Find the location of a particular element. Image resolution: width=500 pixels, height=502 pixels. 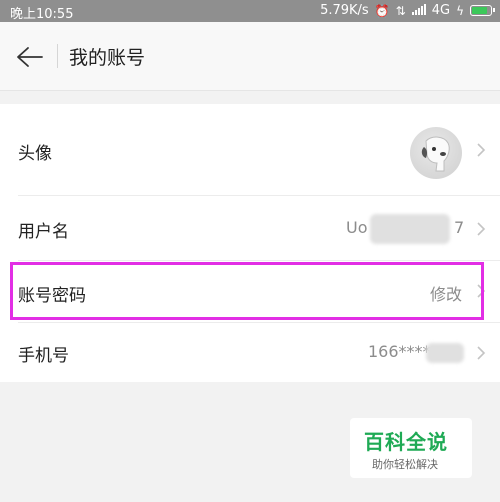

username-value-start: Uo is located at coordinates (357, 227).